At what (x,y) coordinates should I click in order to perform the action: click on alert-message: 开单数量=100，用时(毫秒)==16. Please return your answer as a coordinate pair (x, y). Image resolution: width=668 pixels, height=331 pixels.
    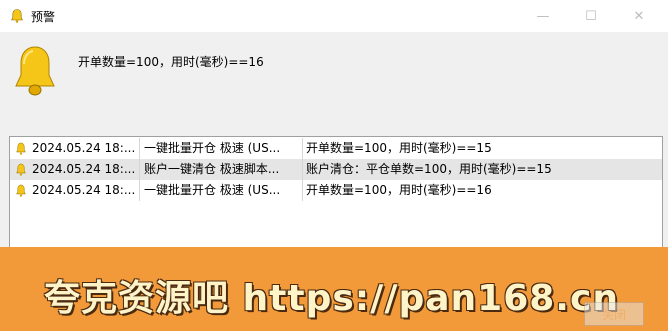
    Looking at the image, I should click on (171, 62).